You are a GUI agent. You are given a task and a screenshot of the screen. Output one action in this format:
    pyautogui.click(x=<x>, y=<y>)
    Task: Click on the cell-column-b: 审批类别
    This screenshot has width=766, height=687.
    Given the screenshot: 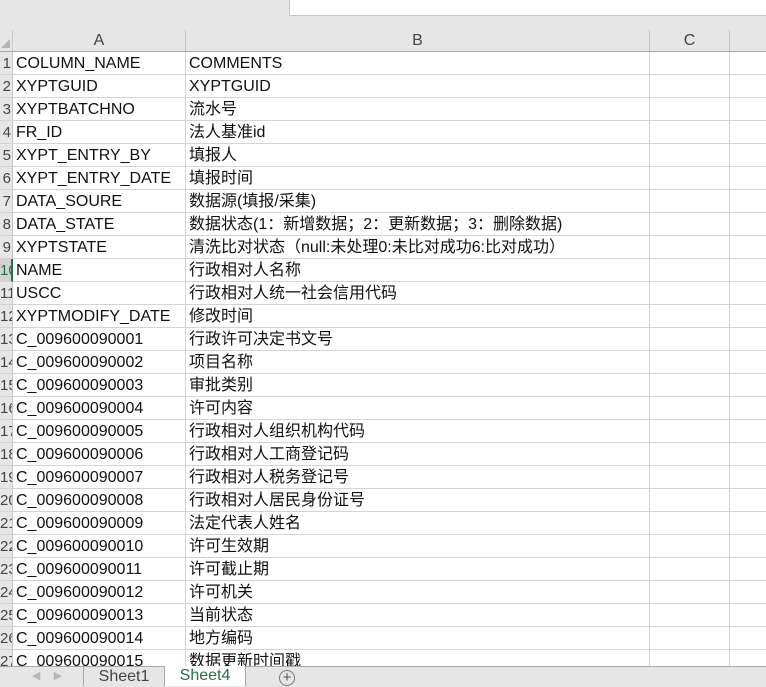 What is the action you would take?
    pyautogui.click(x=418, y=385)
    